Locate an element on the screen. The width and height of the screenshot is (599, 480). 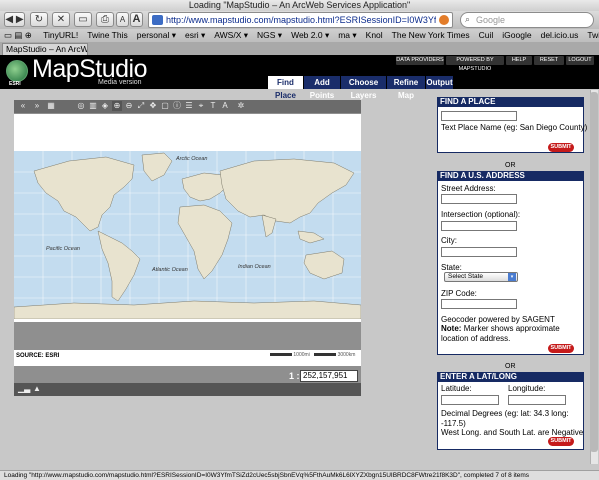
full-extent-icon: ⤢ is located at coordinates (141, 106).